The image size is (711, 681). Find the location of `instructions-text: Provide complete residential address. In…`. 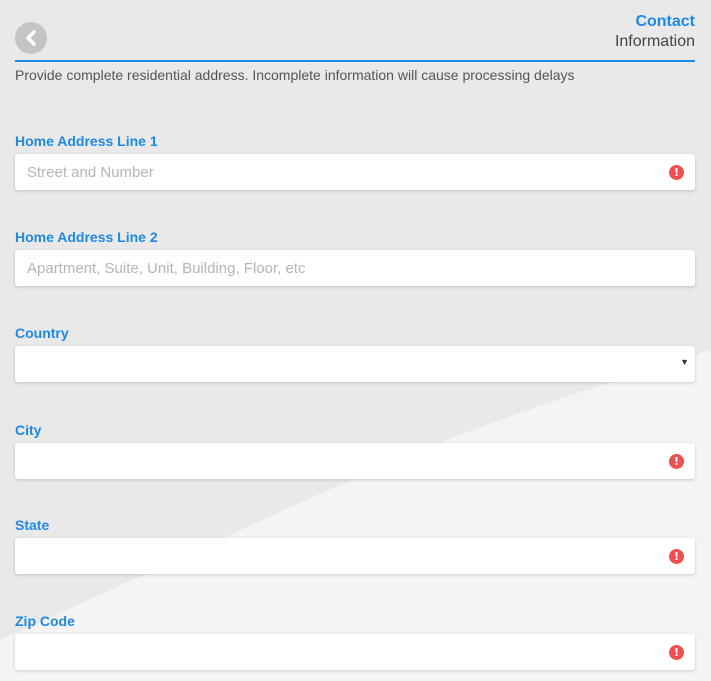

instructions-text: Provide complete residential address. In… is located at coordinates (295, 75).